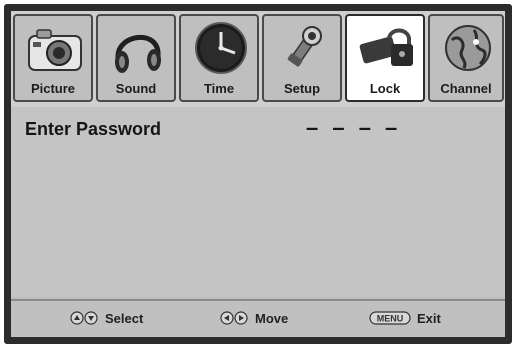  Describe the element at coordinates (55, 50) in the screenshot. I see `camera-icon` at that location.